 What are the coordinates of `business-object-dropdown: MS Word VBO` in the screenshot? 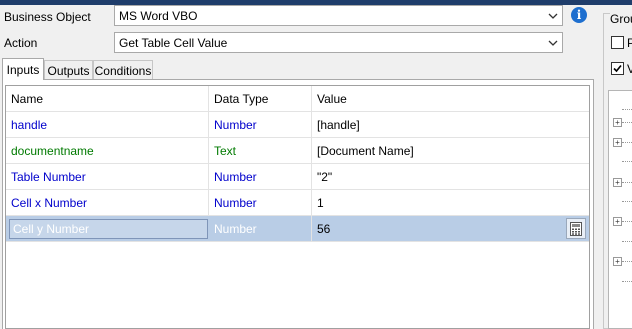 It's located at (338, 15).